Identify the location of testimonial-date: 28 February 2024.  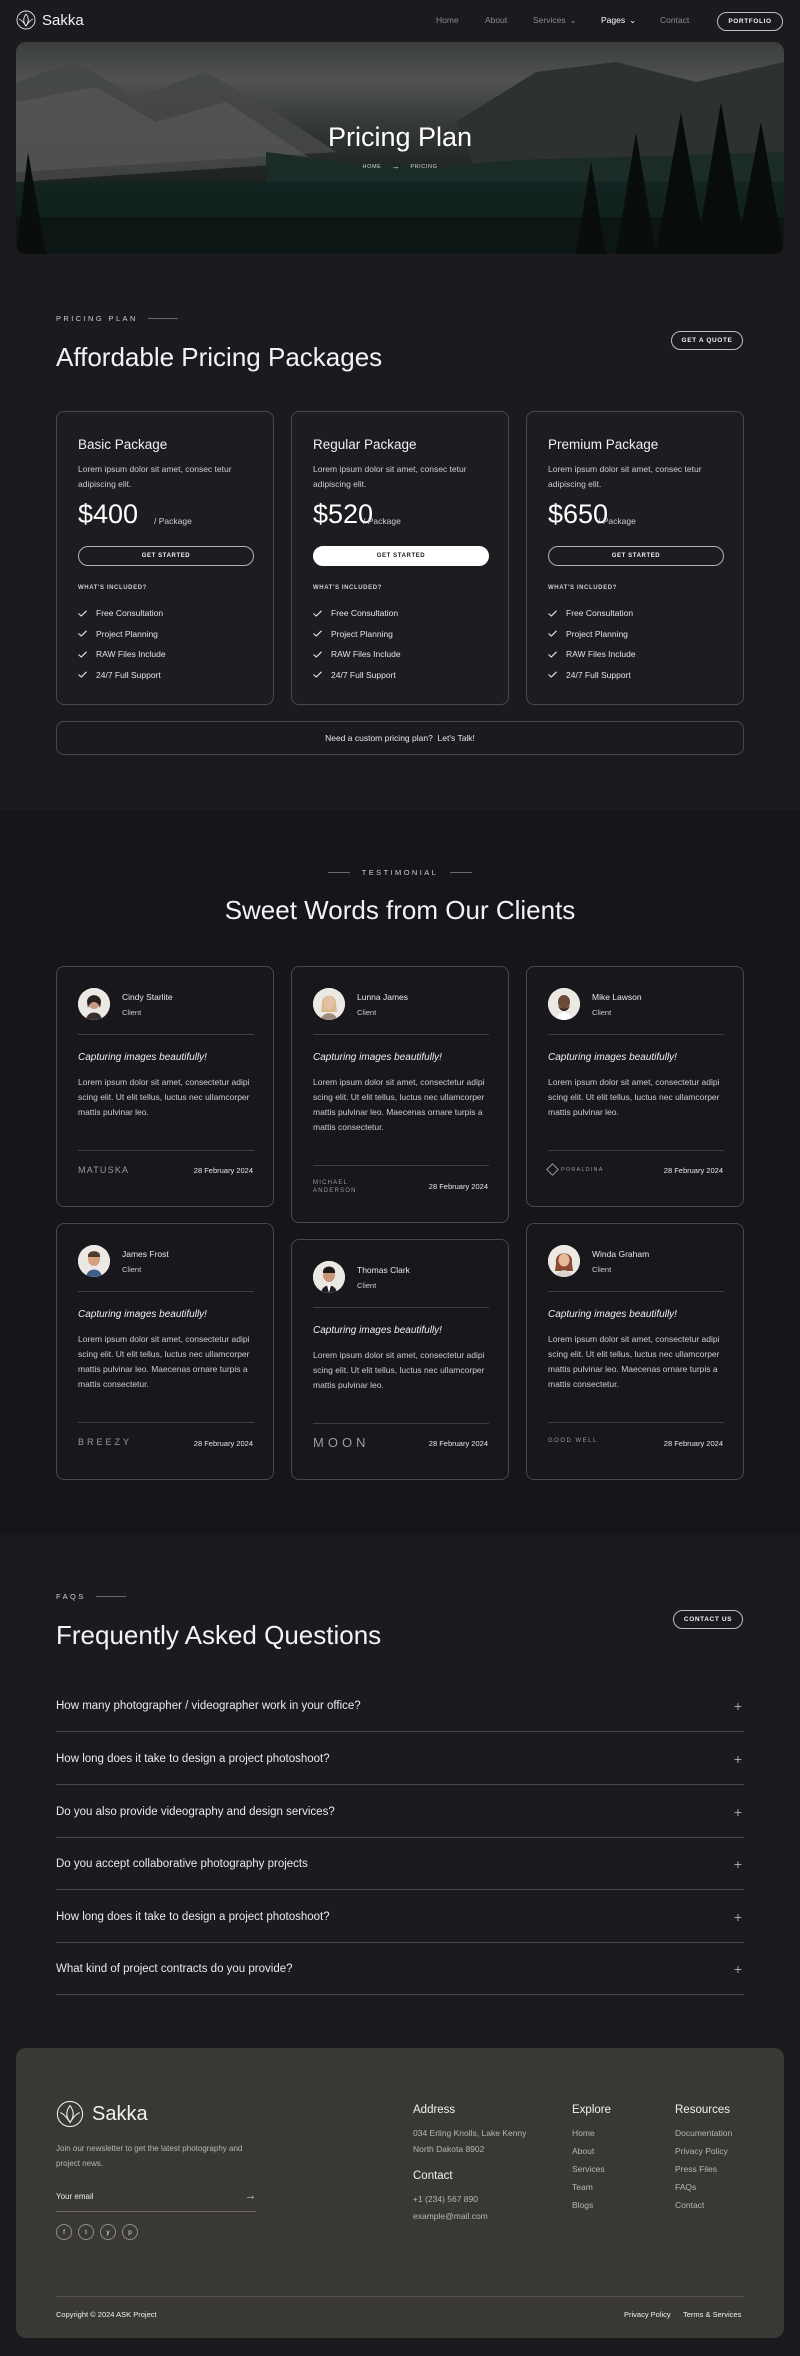
(693, 1443).